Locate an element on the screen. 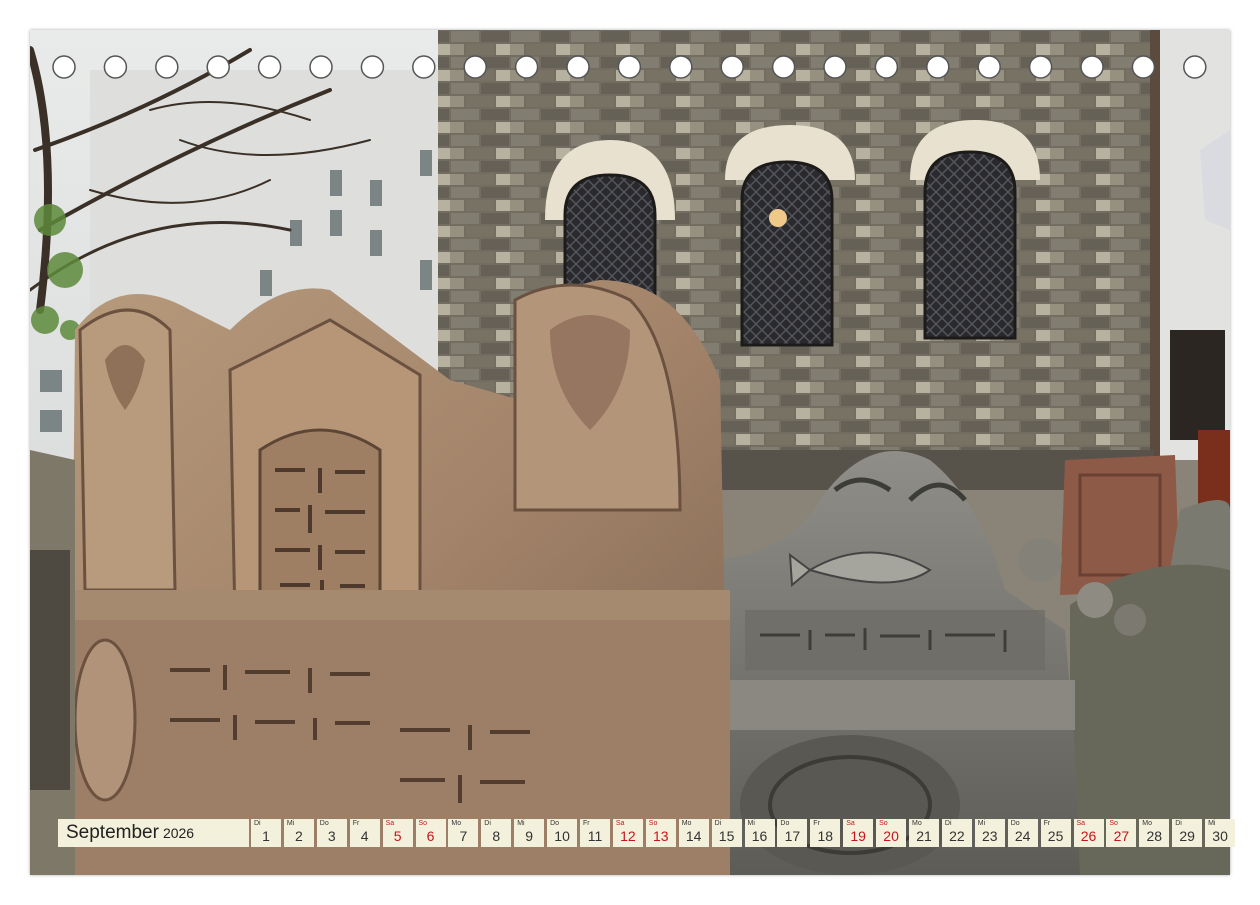 Image resolution: width=1260 pixels, height=905 pixels. day-cell: Fr 11 is located at coordinates (595, 833).